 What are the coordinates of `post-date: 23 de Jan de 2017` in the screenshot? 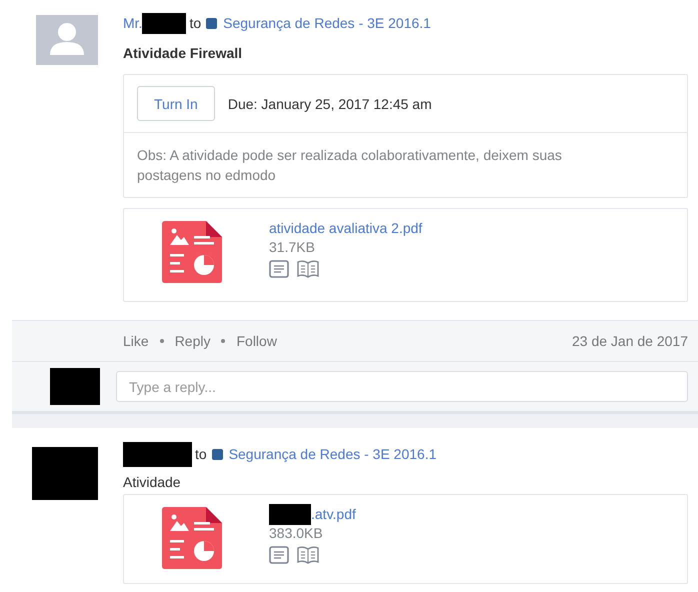 It's located at (630, 341).